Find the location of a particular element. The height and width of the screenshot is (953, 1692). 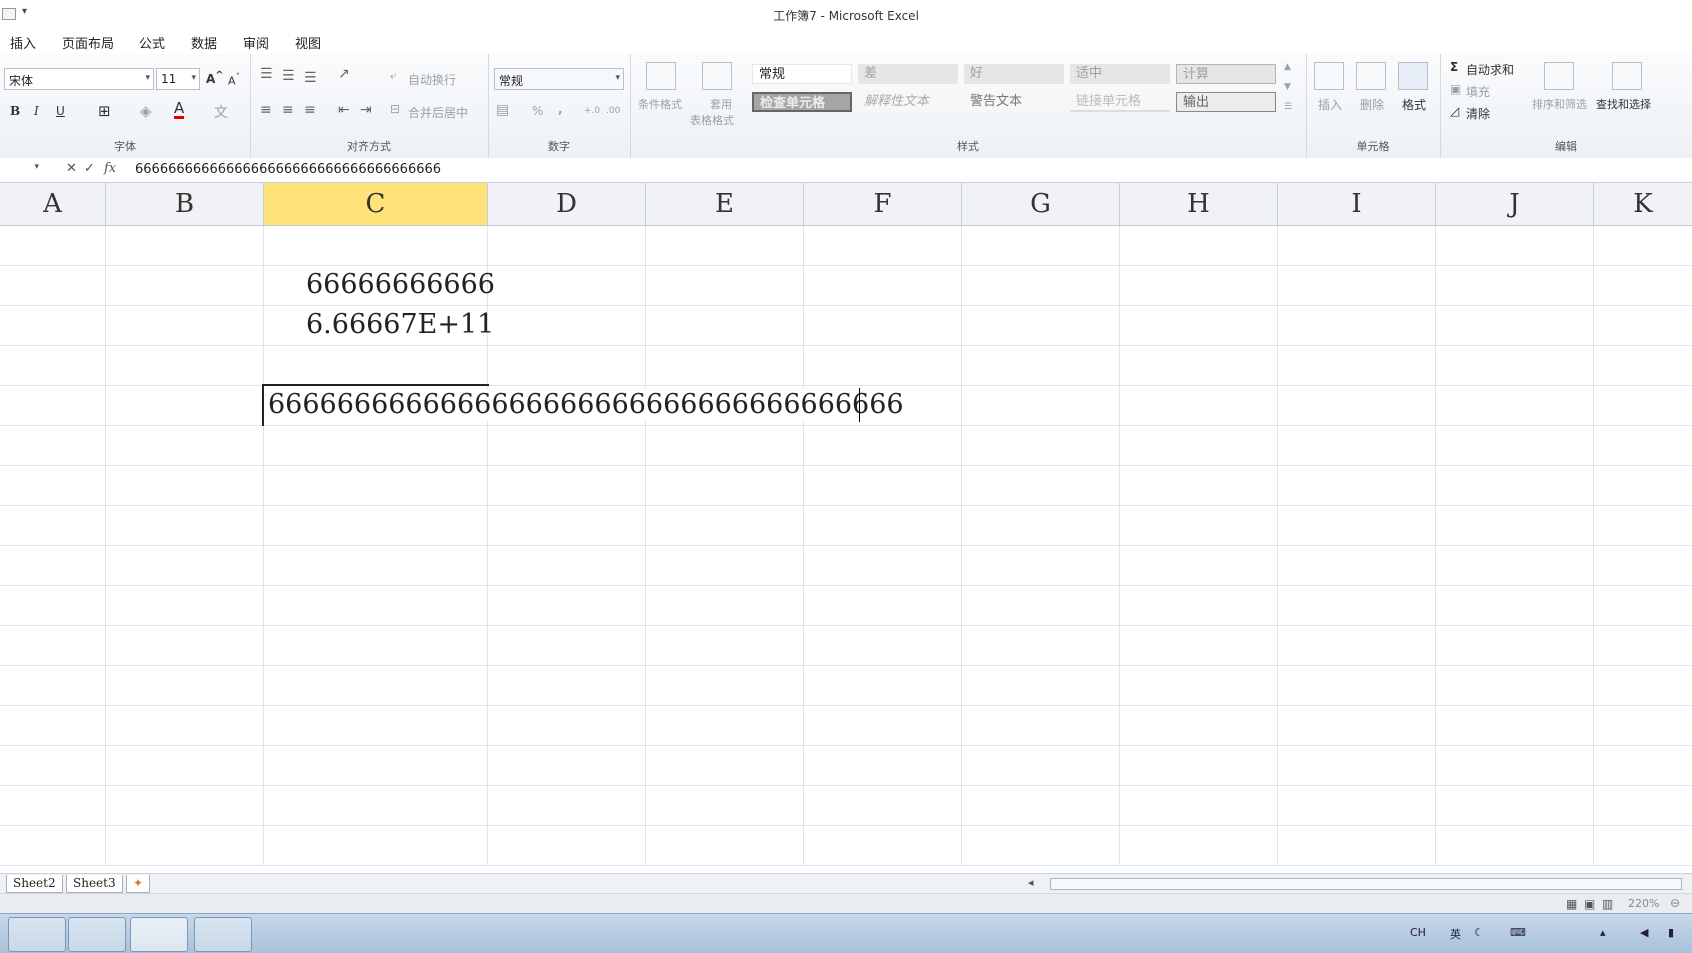

tab-formulas: 公式 is located at coordinates (152, 42).